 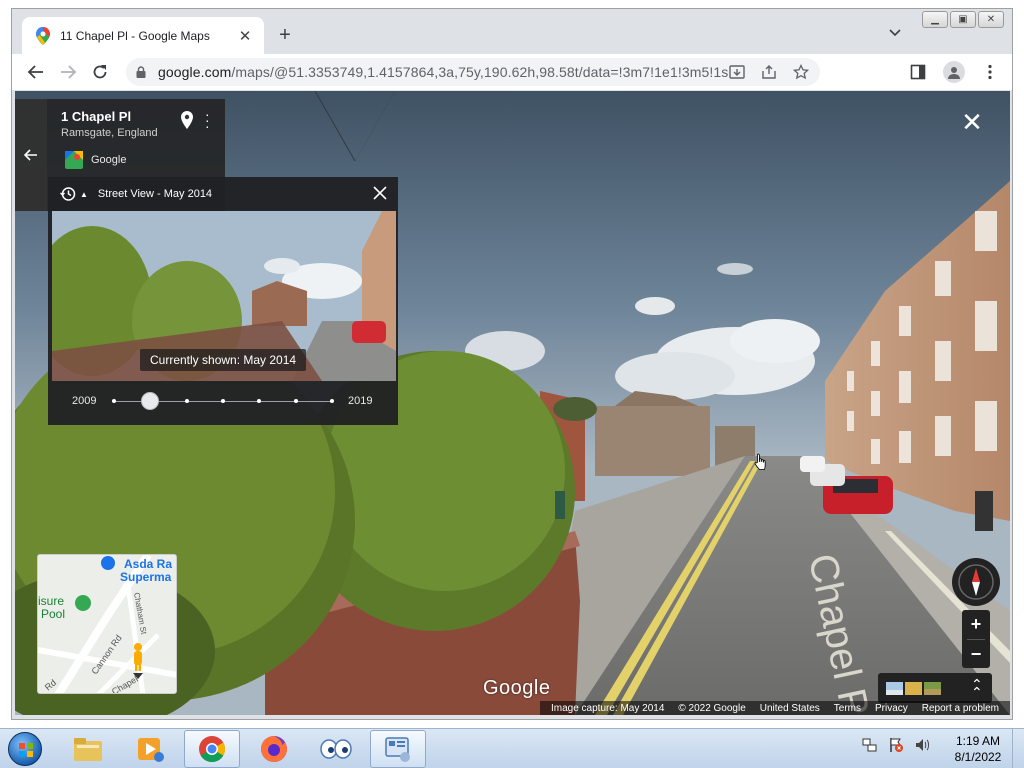 I want to click on taskbar-media-player, so click(x=150, y=749).